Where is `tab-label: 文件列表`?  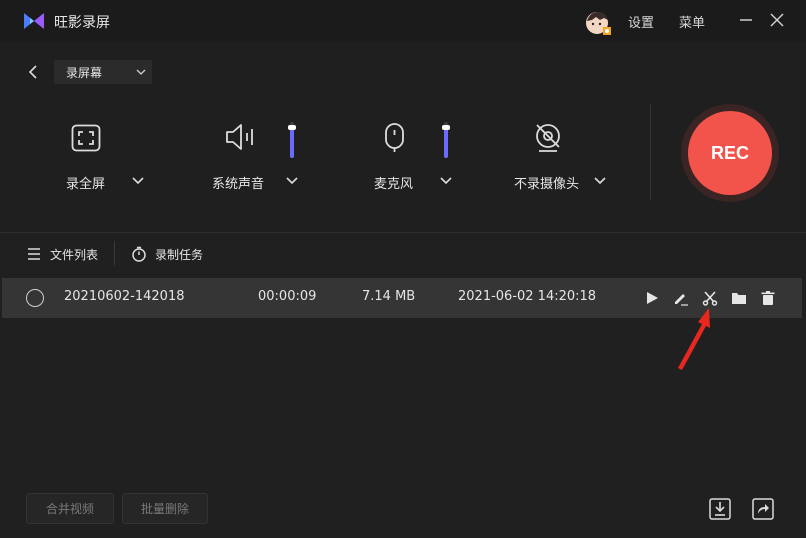
tab-label: 文件列表 is located at coordinates (74, 255).